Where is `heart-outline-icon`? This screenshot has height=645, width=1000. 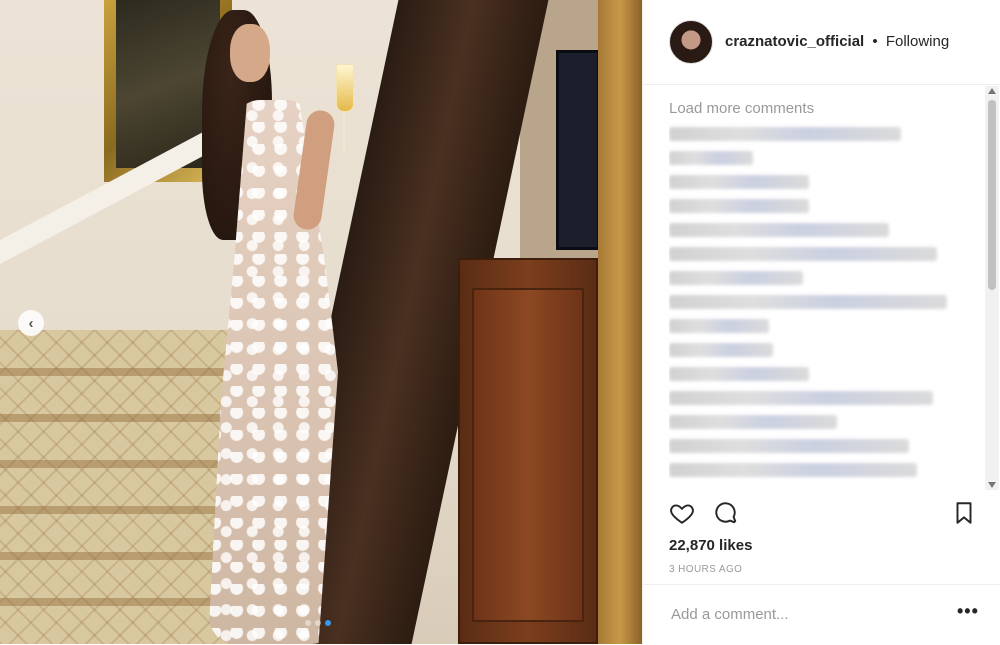 heart-outline-icon is located at coordinates (682, 514).